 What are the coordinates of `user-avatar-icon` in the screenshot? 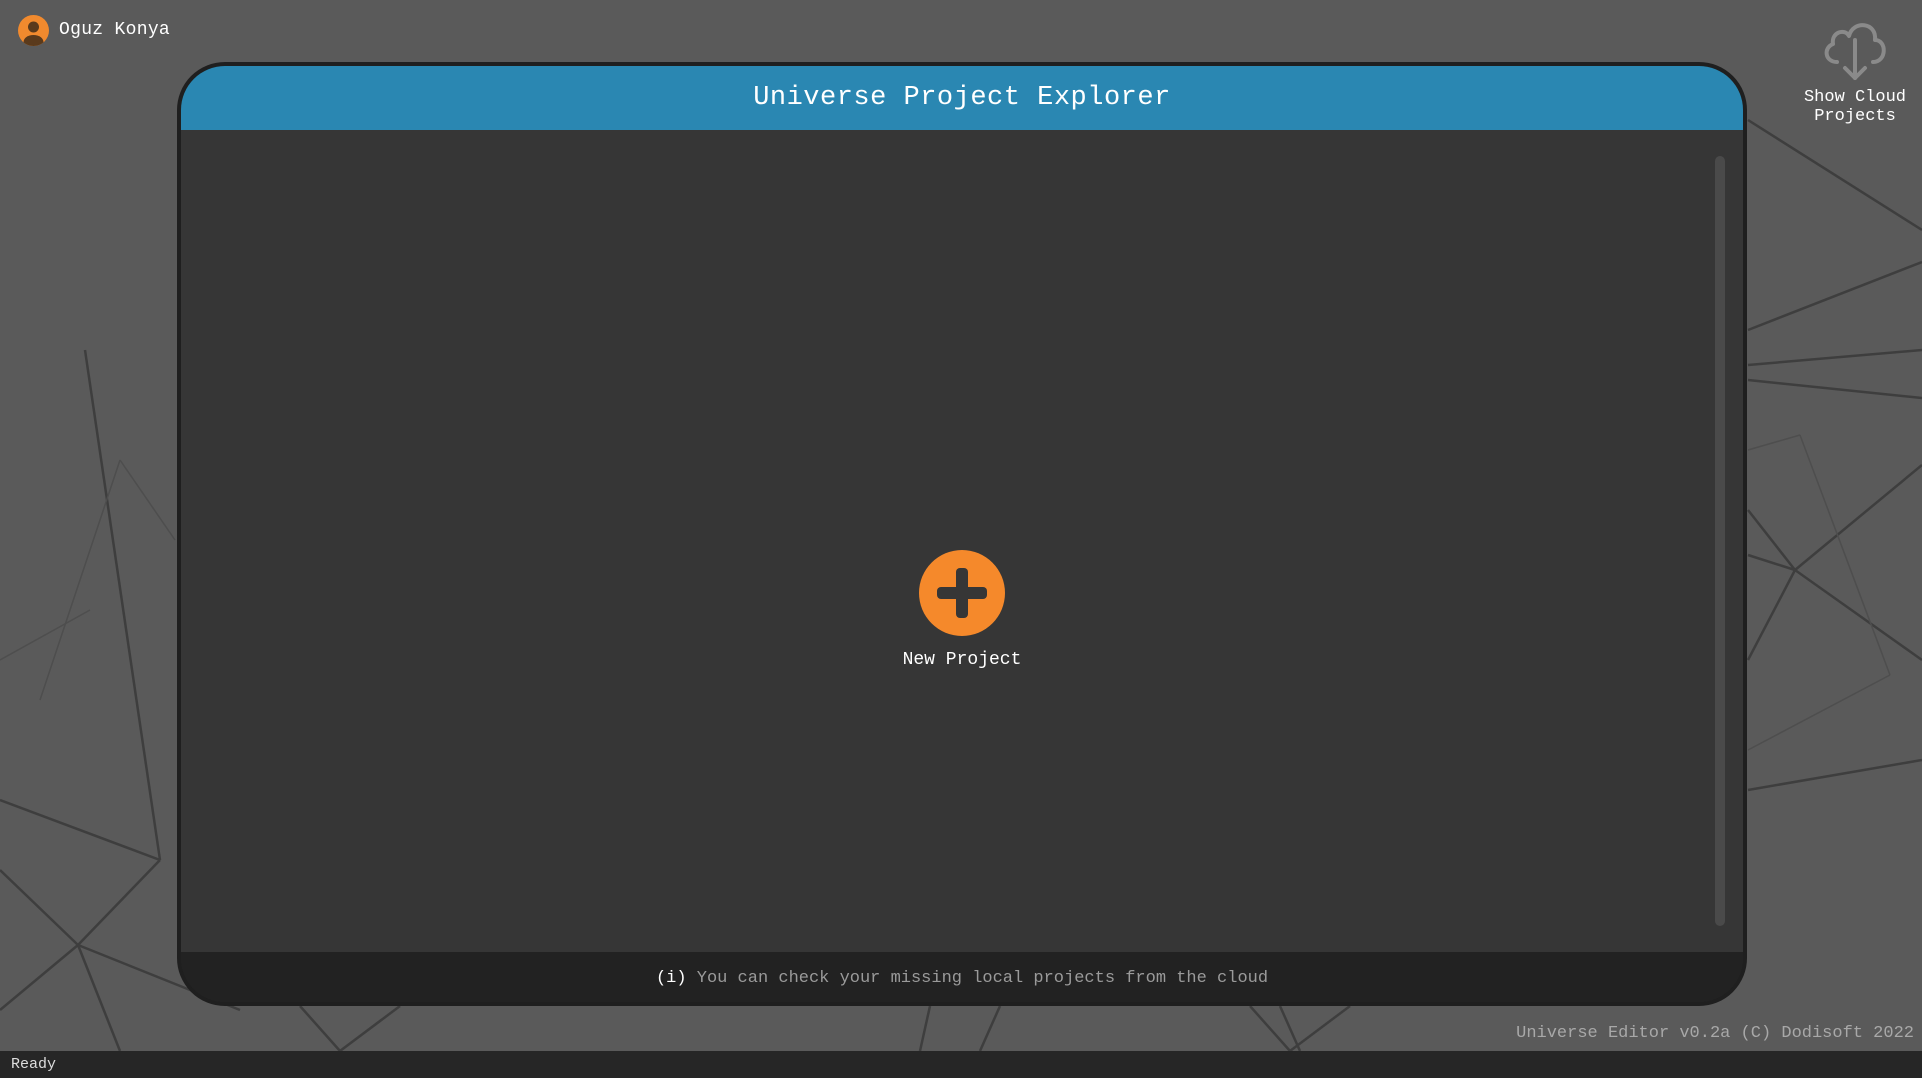 It's located at (33, 30).